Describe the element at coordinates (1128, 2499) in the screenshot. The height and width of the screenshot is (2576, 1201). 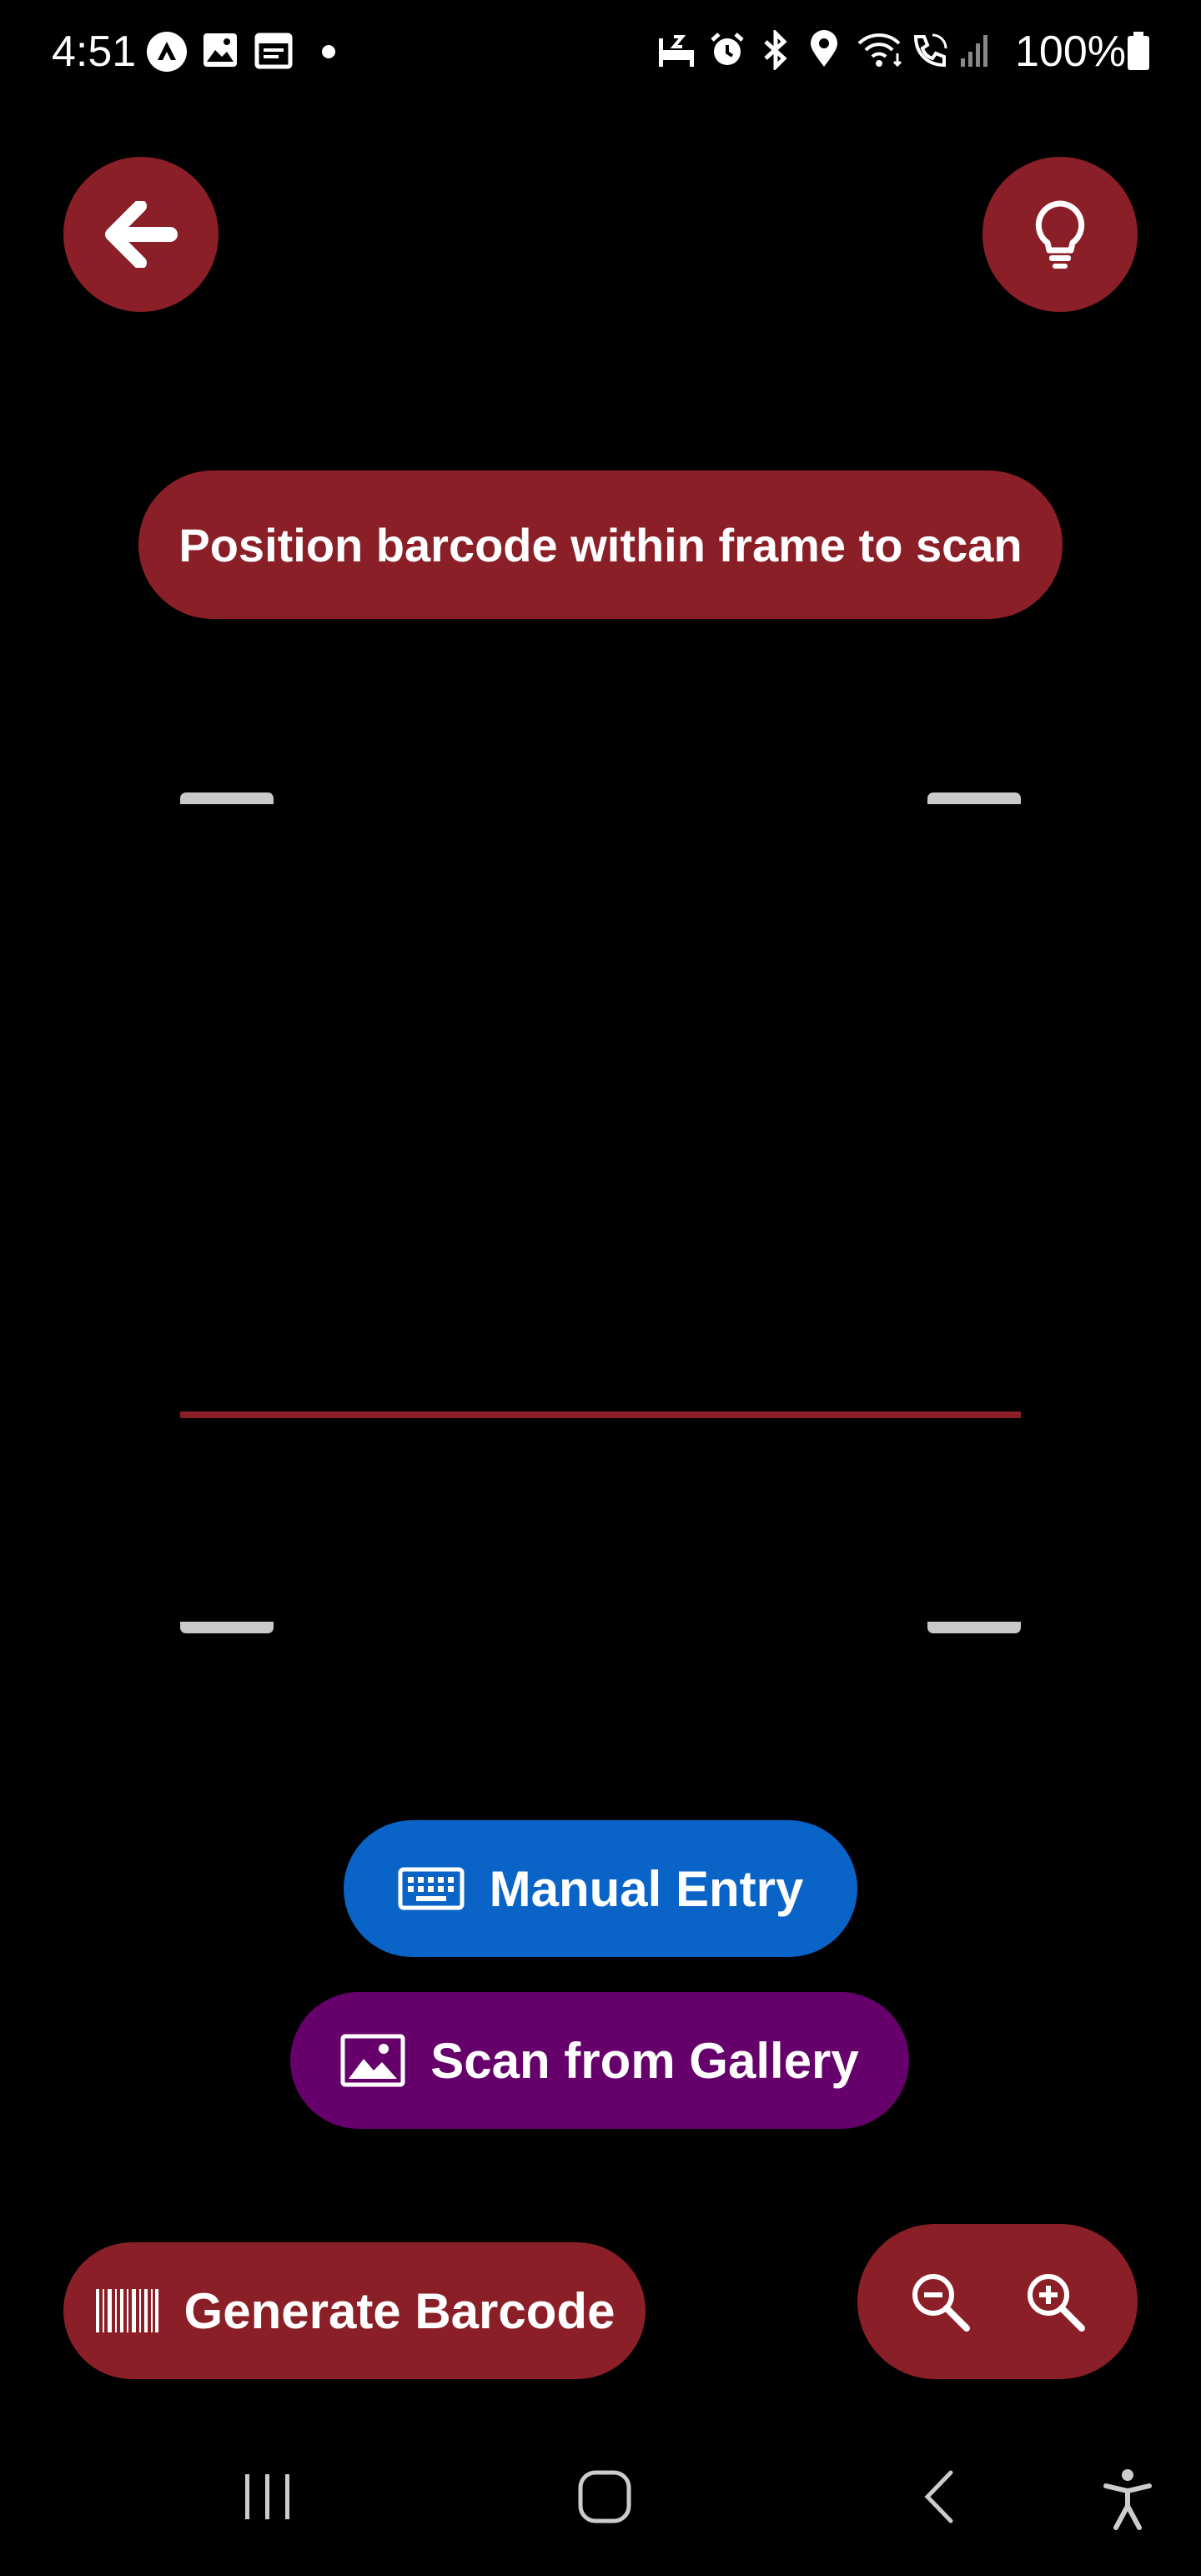
I see `accessibility-icon` at that location.